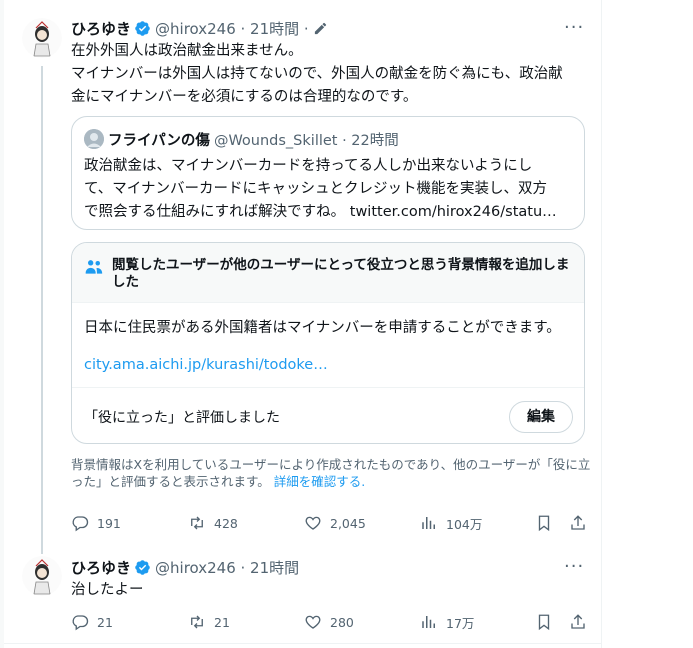 The width and height of the screenshot is (693, 648). I want to click on tweet-text-line: 金にマイナンバーを必須にするのは合理的なのです。, so click(244, 97).